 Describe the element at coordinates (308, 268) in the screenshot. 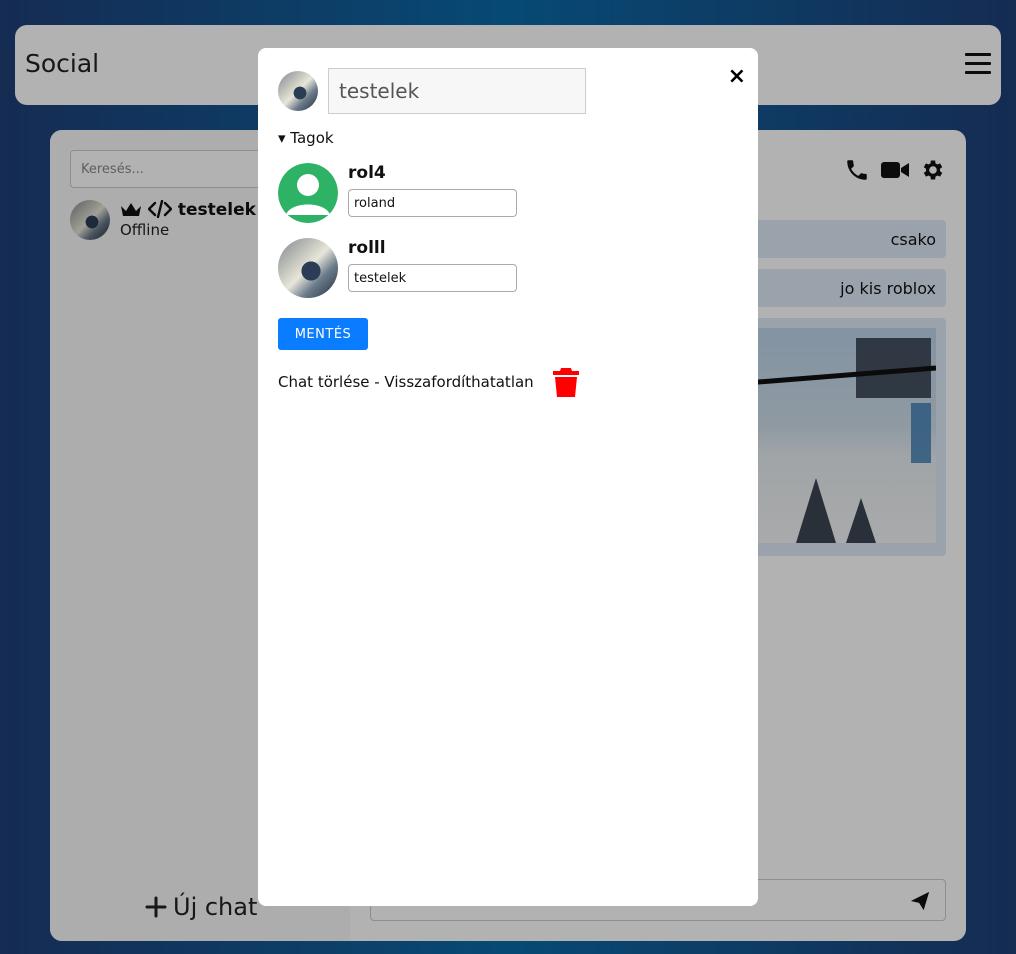

I see `member-avatar` at that location.